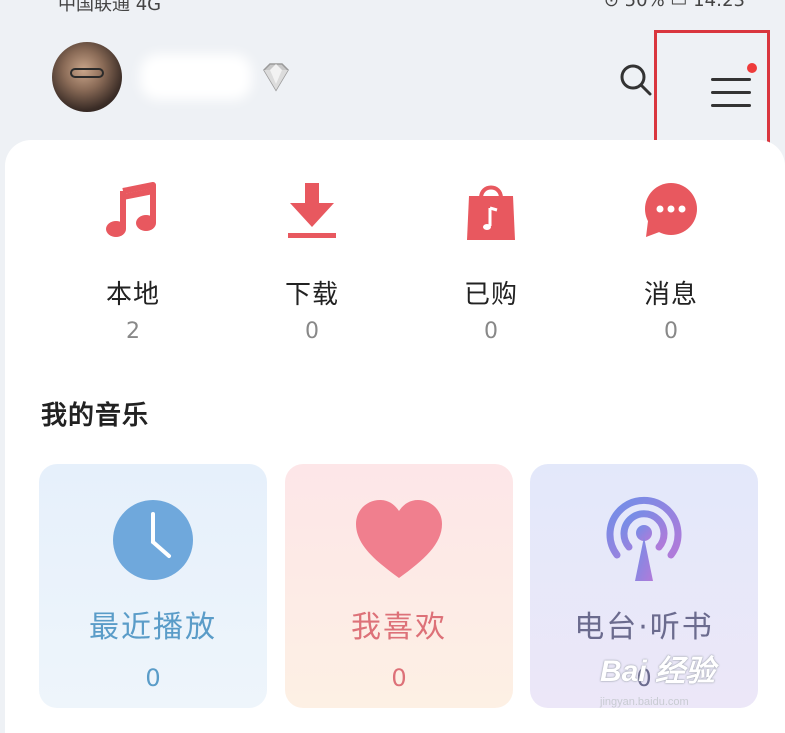 The height and width of the screenshot is (733, 785). Describe the element at coordinates (133, 263) in the screenshot. I see `quick-item-local: 本地 2` at that location.